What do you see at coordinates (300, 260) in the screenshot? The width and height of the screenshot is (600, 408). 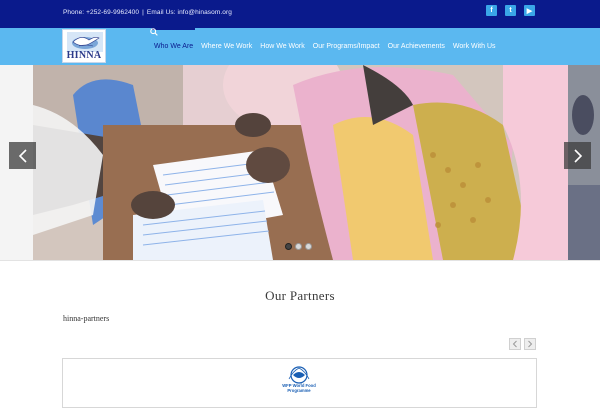 I see `section-divider` at bounding box center [300, 260].